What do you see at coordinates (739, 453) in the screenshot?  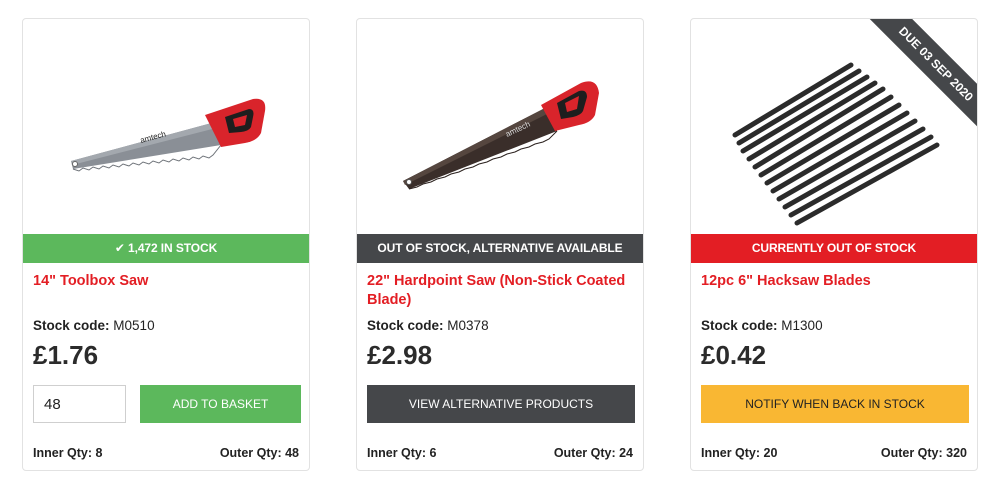 I see `inner-qty: Inner Qty: 20` at bounding box center [739, 453].